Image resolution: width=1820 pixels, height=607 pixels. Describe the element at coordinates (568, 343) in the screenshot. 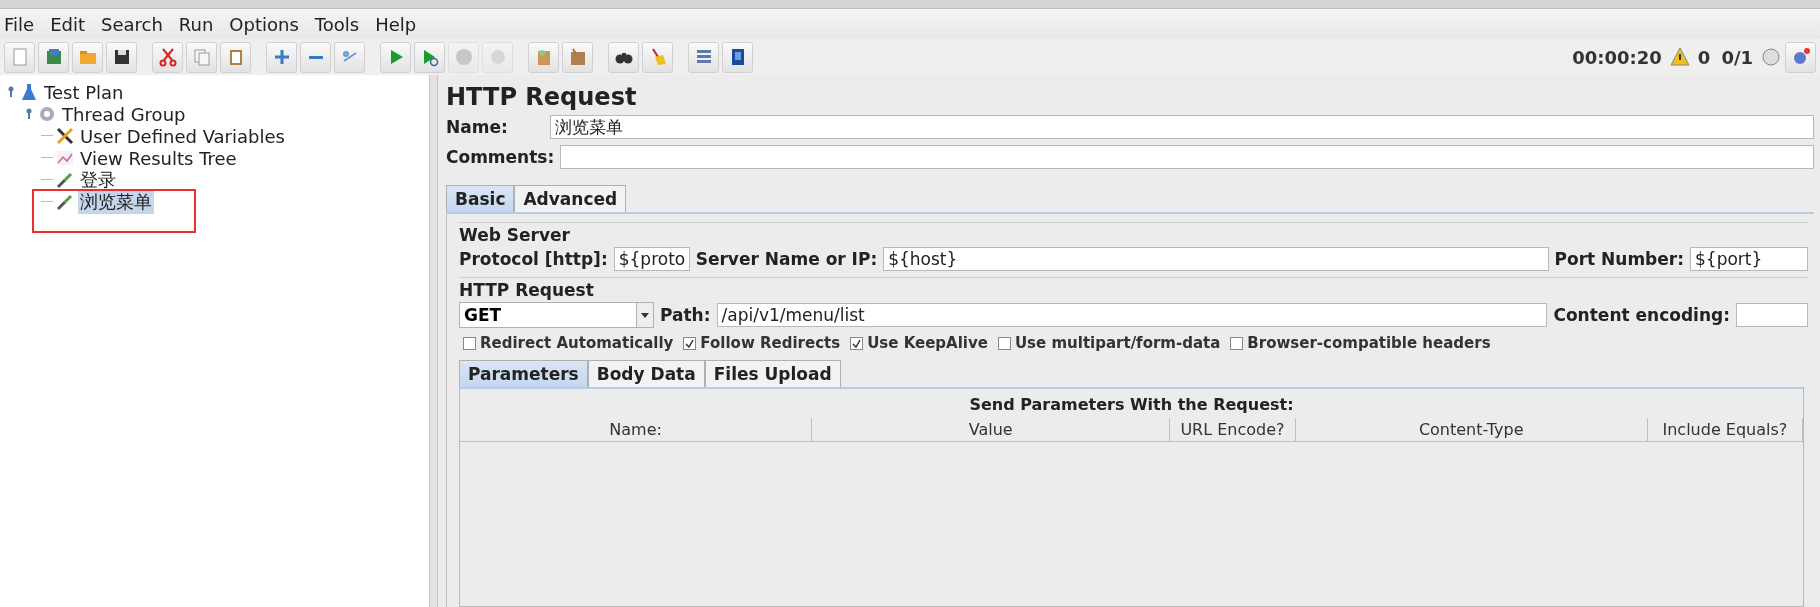

I see `option-checkbox: Redirect Automatically` at that location.